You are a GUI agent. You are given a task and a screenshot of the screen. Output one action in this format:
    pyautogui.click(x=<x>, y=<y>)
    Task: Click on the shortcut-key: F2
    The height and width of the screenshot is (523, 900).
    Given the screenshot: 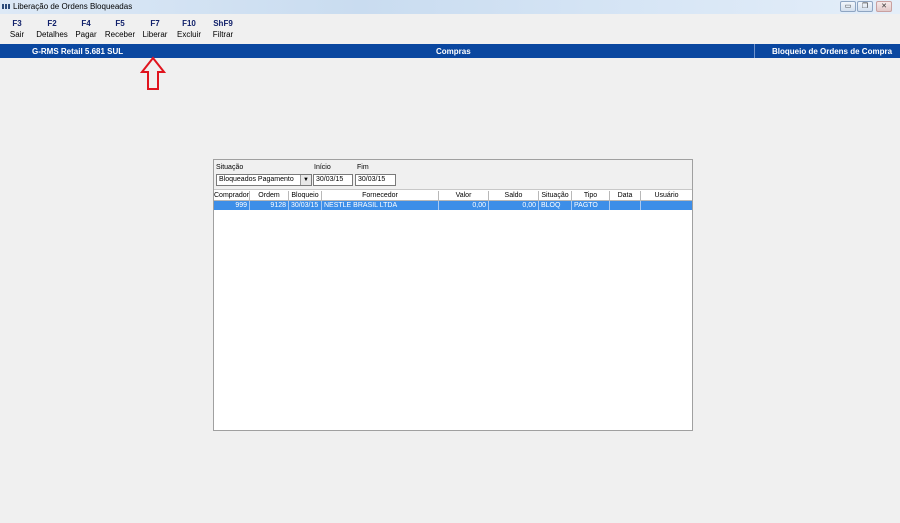 What is the action you would take?
    pyautogui.click(x=52, y=23)
    